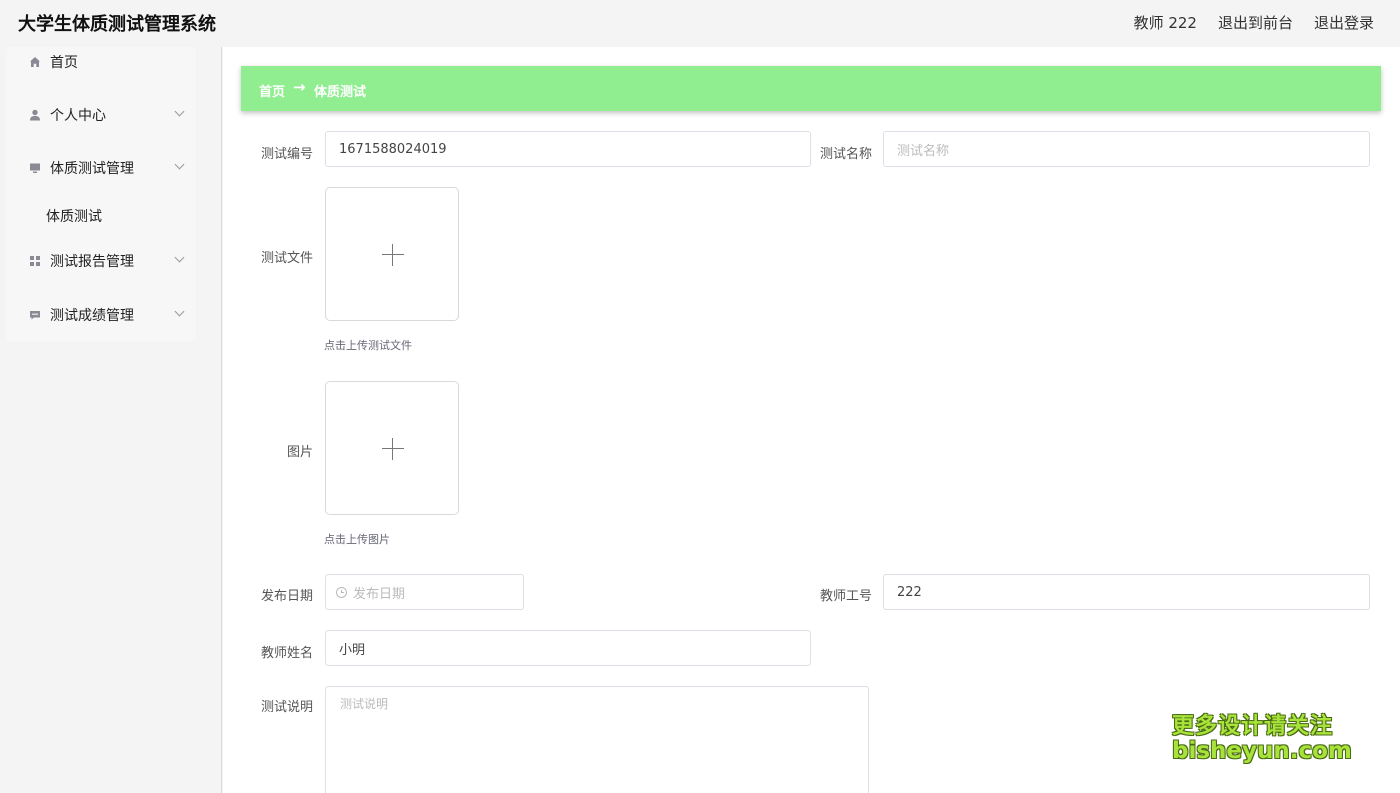  What do you see at coordinates (1126, 592) in the screenshot?
I see `teacher-id-input: 222` at bounding box center [1126, 592].